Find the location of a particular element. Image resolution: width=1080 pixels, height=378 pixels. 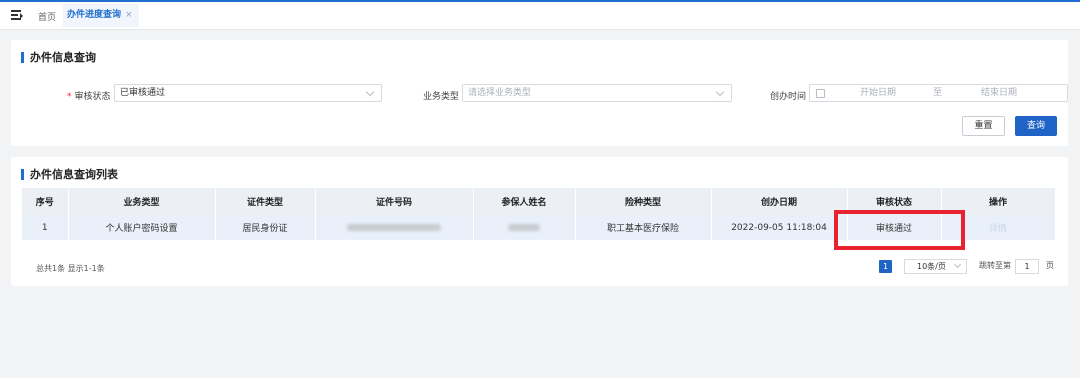

tab-home: 首页 is located at coordinates (47, 16).